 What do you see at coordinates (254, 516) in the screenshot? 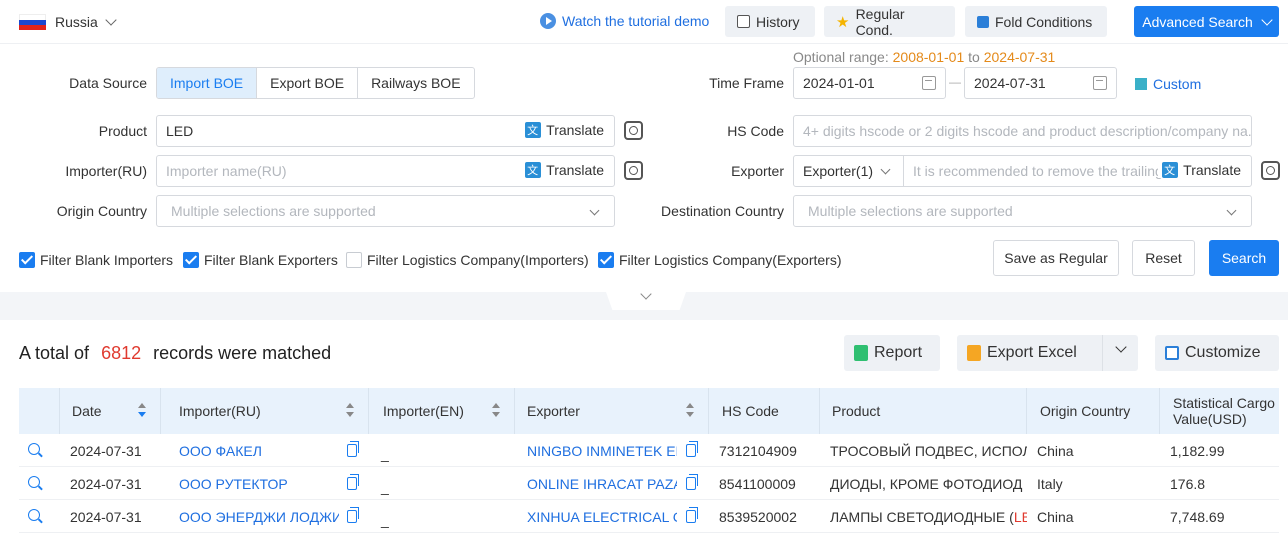
I see `cell-importer-ru: ООО ЭНЕРДЖИ ЛОДЖИС` at bounding box center [254, 516].